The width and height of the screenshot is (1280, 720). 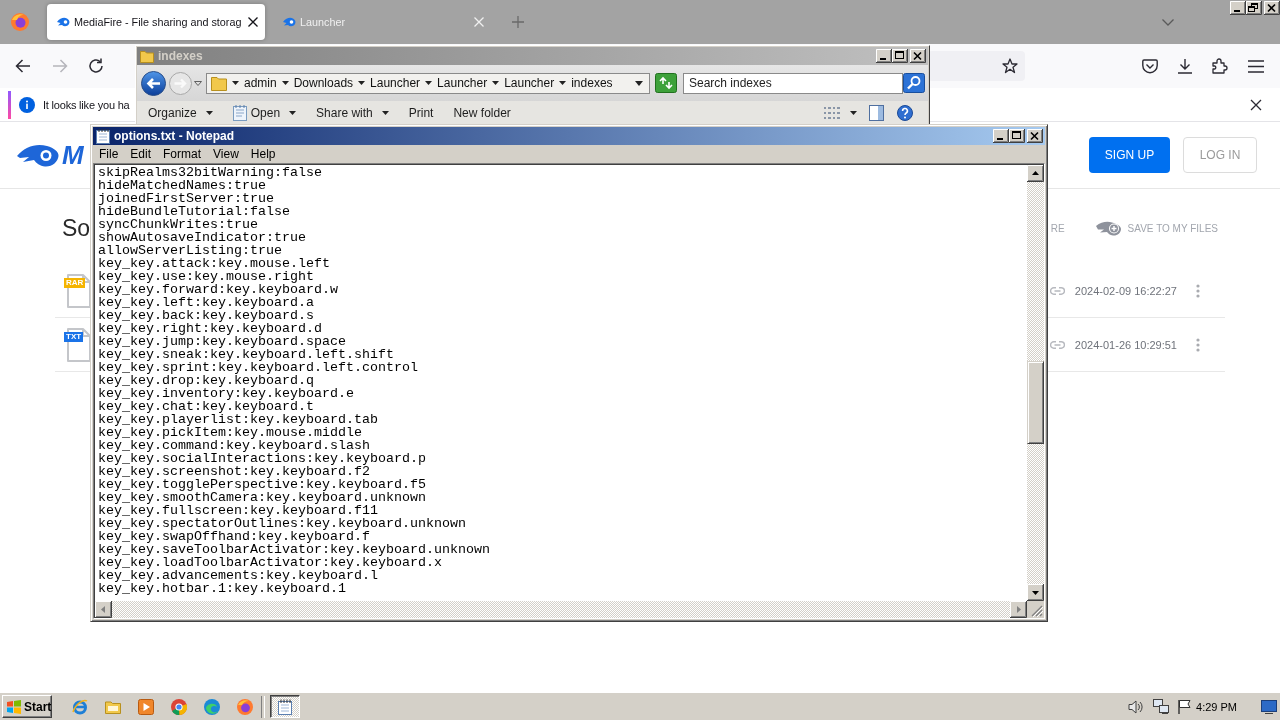 What do you see at coordinates (1136, 706) in the screenshot?
I see `speaker-icon` at bounding box center [1136, 706].